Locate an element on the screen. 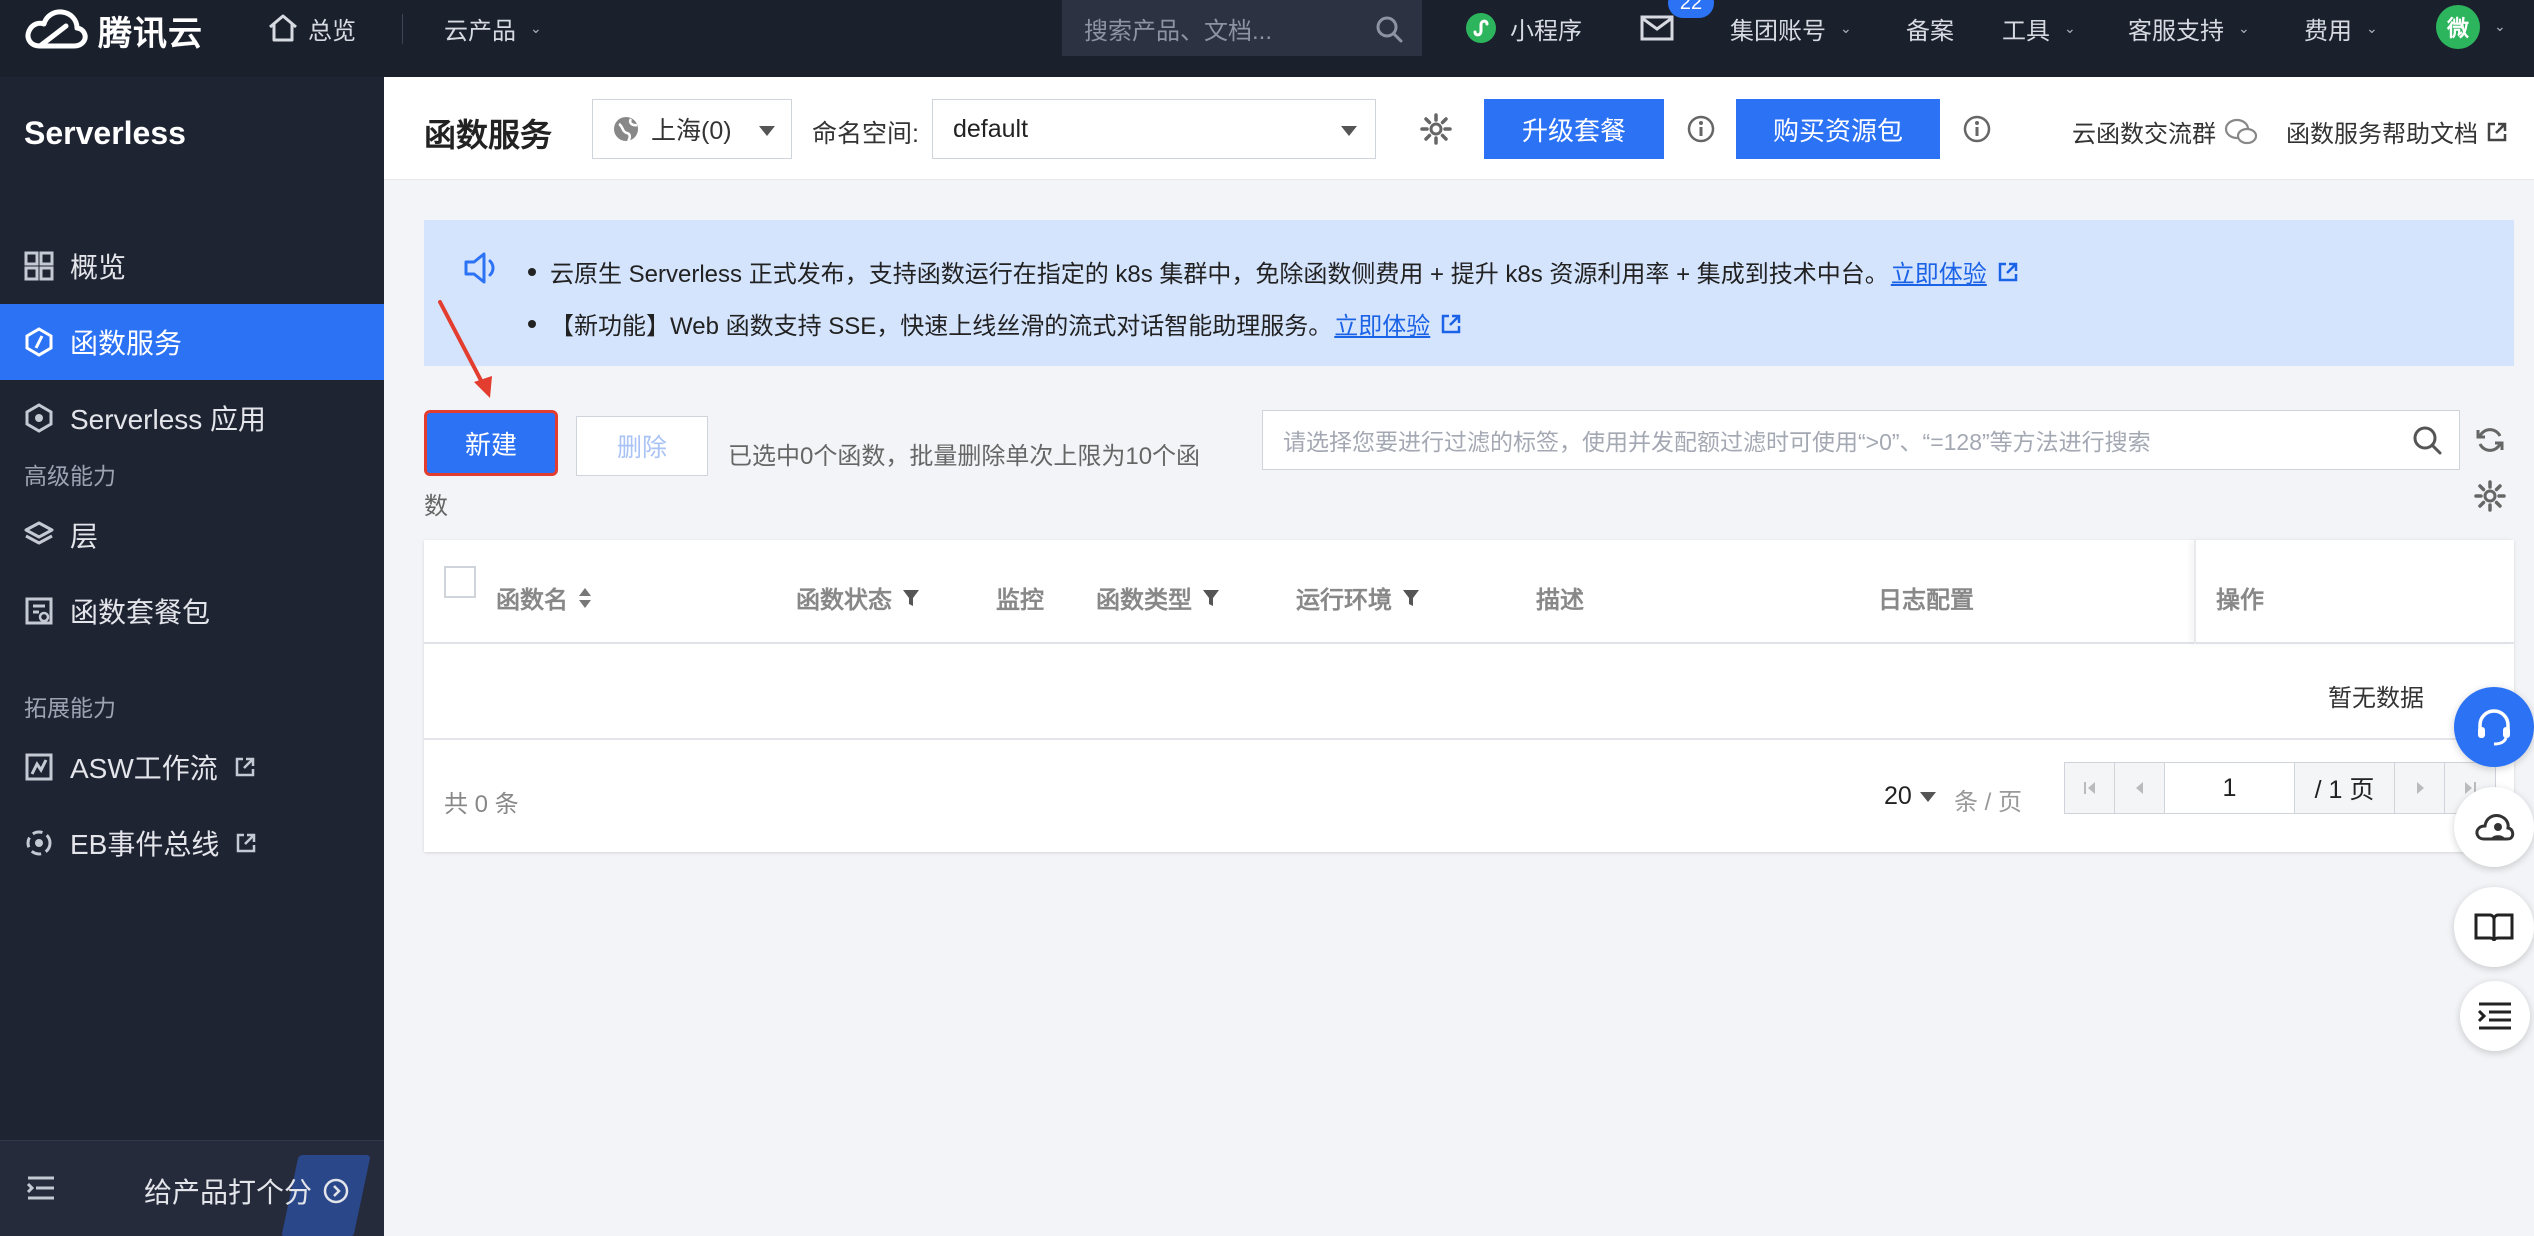 The width and height of the screenshot is (2534, 1236). nav-tools: 工具 ⌄ is located at coordinates (2039, 28).